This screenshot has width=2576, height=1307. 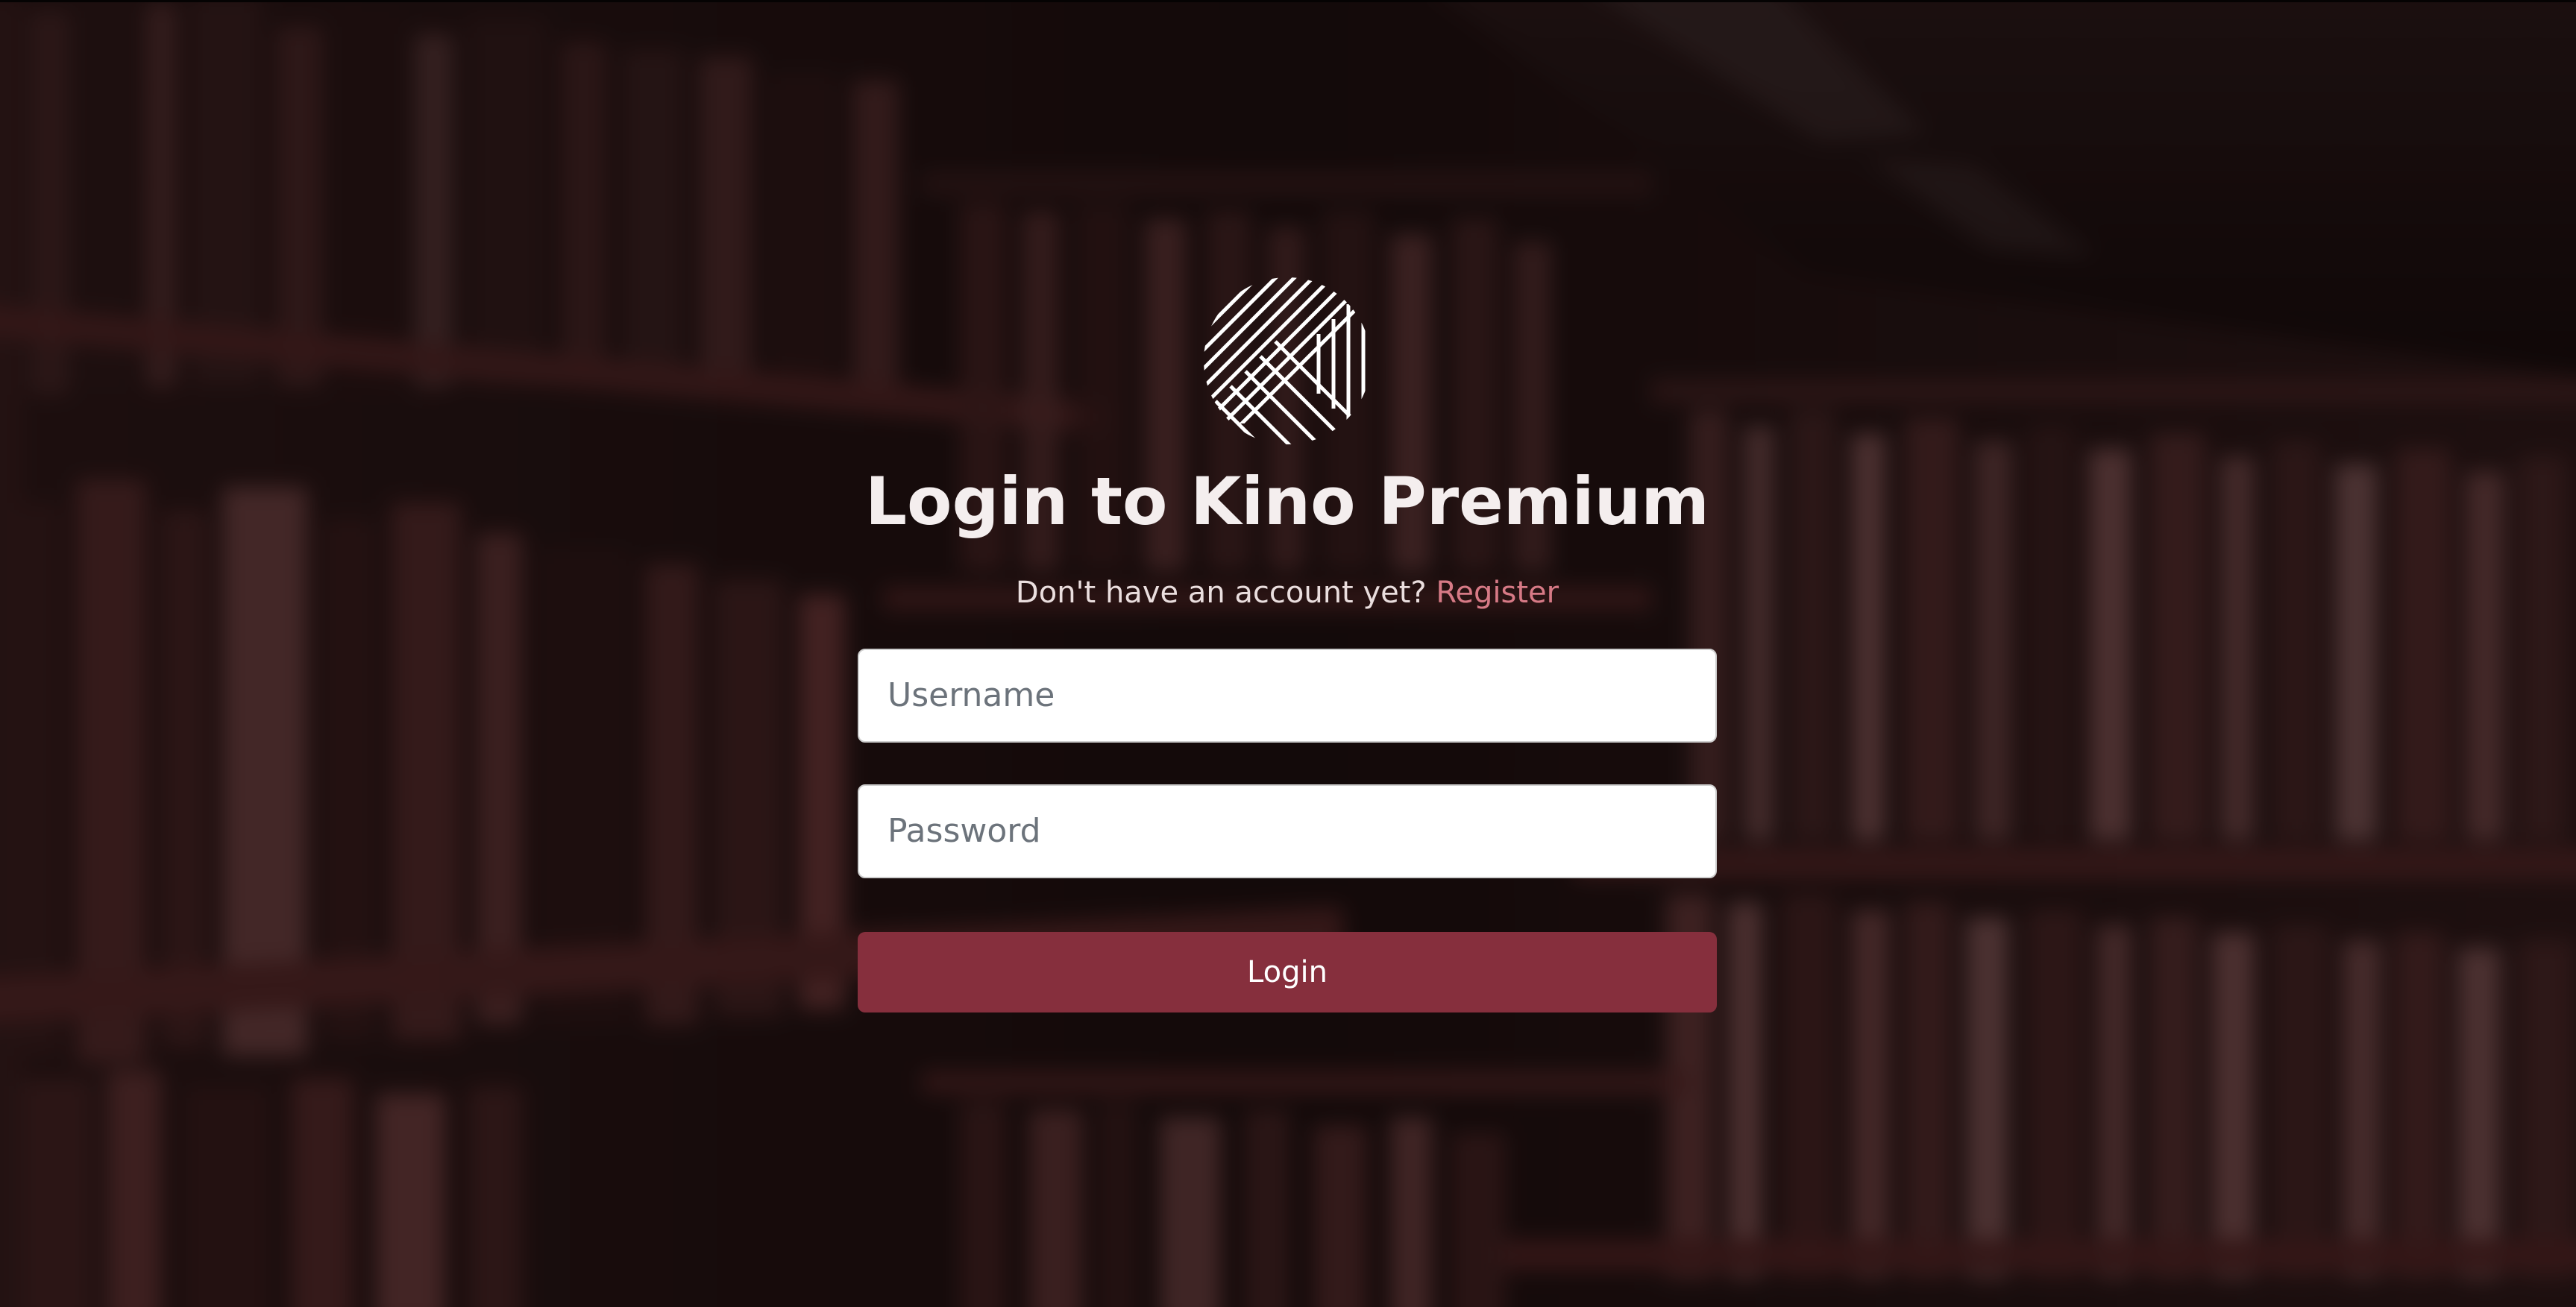 I want to click on kino-logo-striped-circle-icon, so click(x=1287, y=360).